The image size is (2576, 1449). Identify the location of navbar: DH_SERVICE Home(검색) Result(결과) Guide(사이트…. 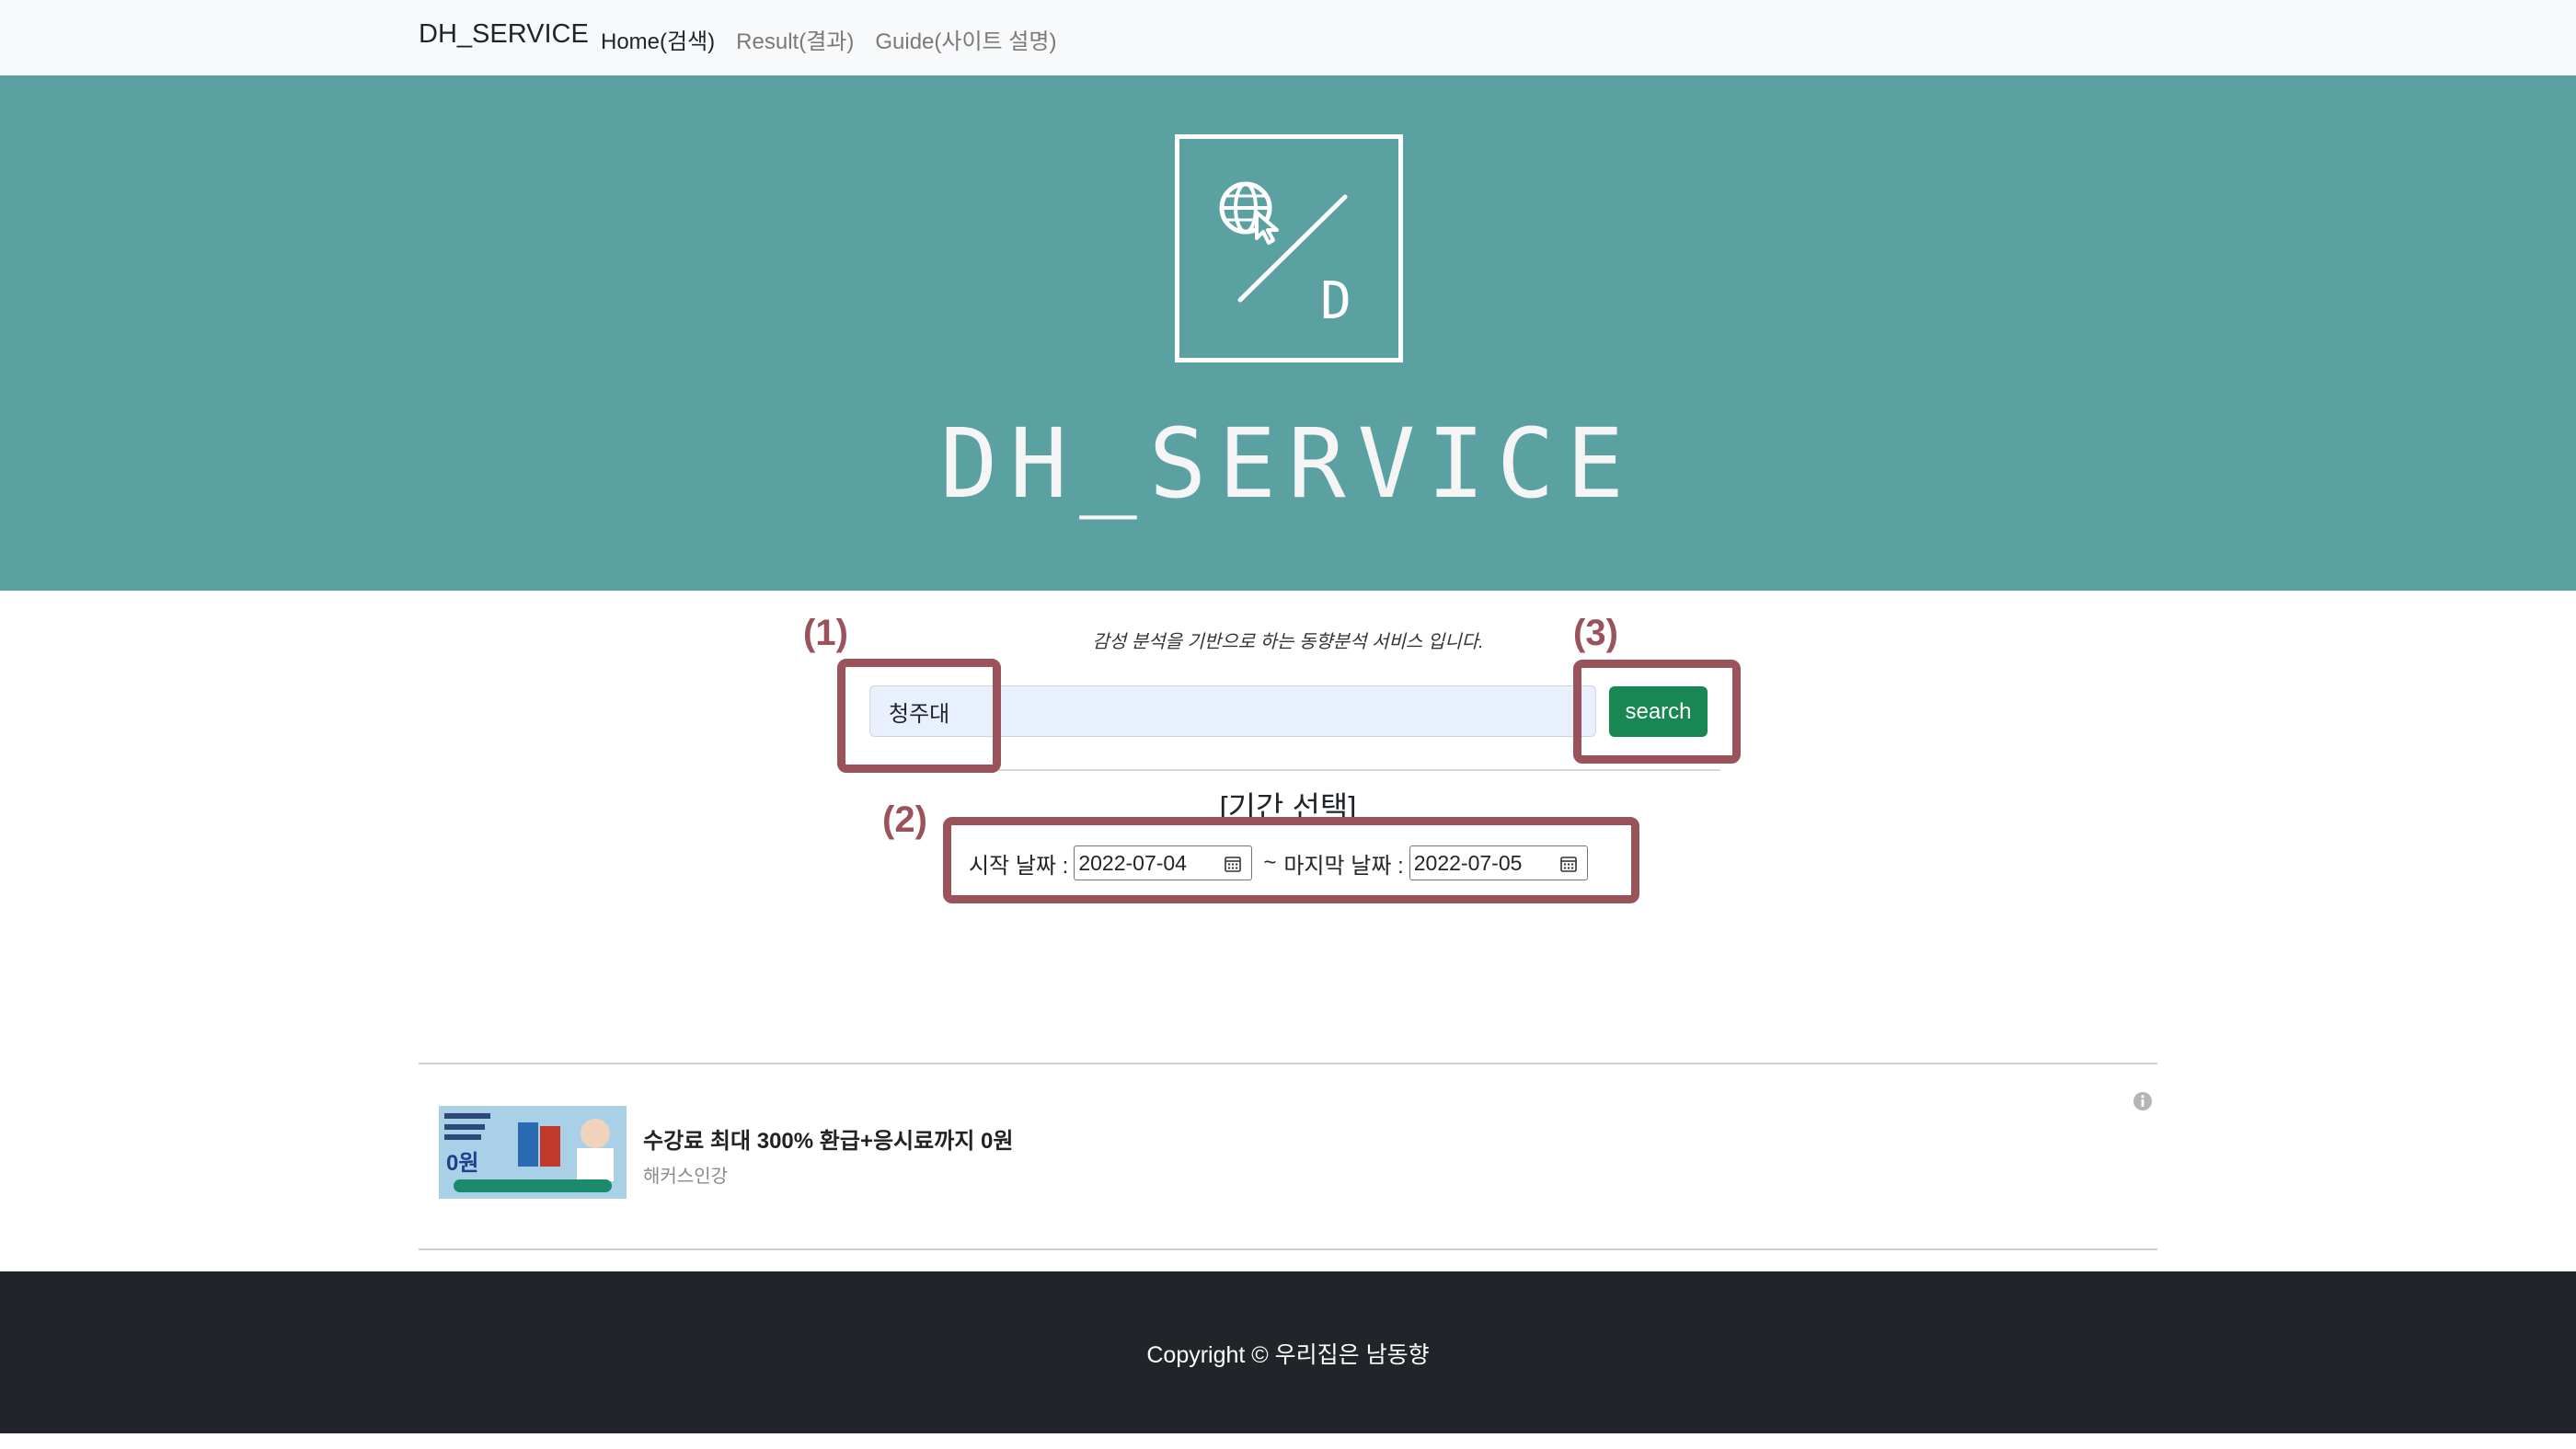
(1288, 37).